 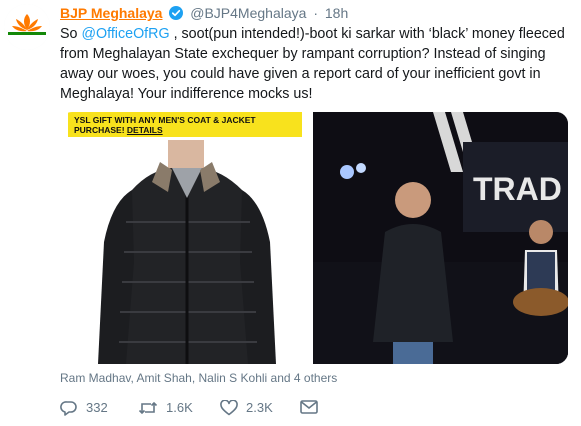 I want to click on retweet-button: 1.6K, so click(x=165, y=408).